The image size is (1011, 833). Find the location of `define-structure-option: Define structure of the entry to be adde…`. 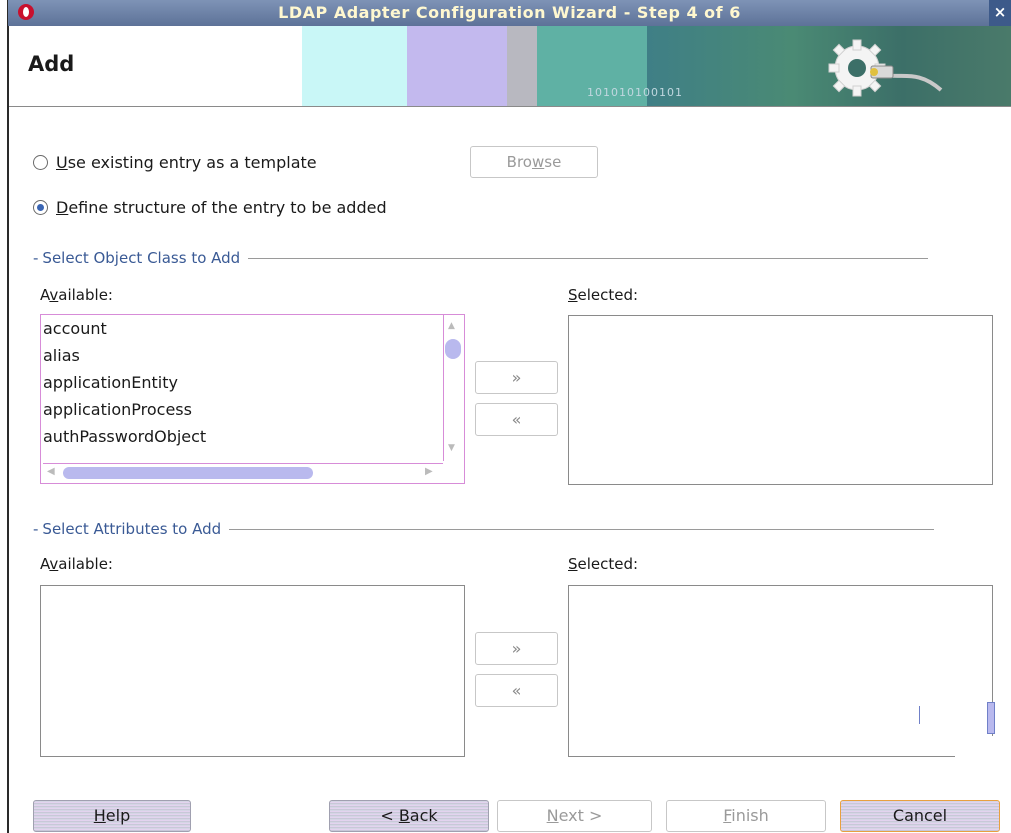

define-structure-option: Define structure of the entry to be adde… is located at coordinates (210, 207).